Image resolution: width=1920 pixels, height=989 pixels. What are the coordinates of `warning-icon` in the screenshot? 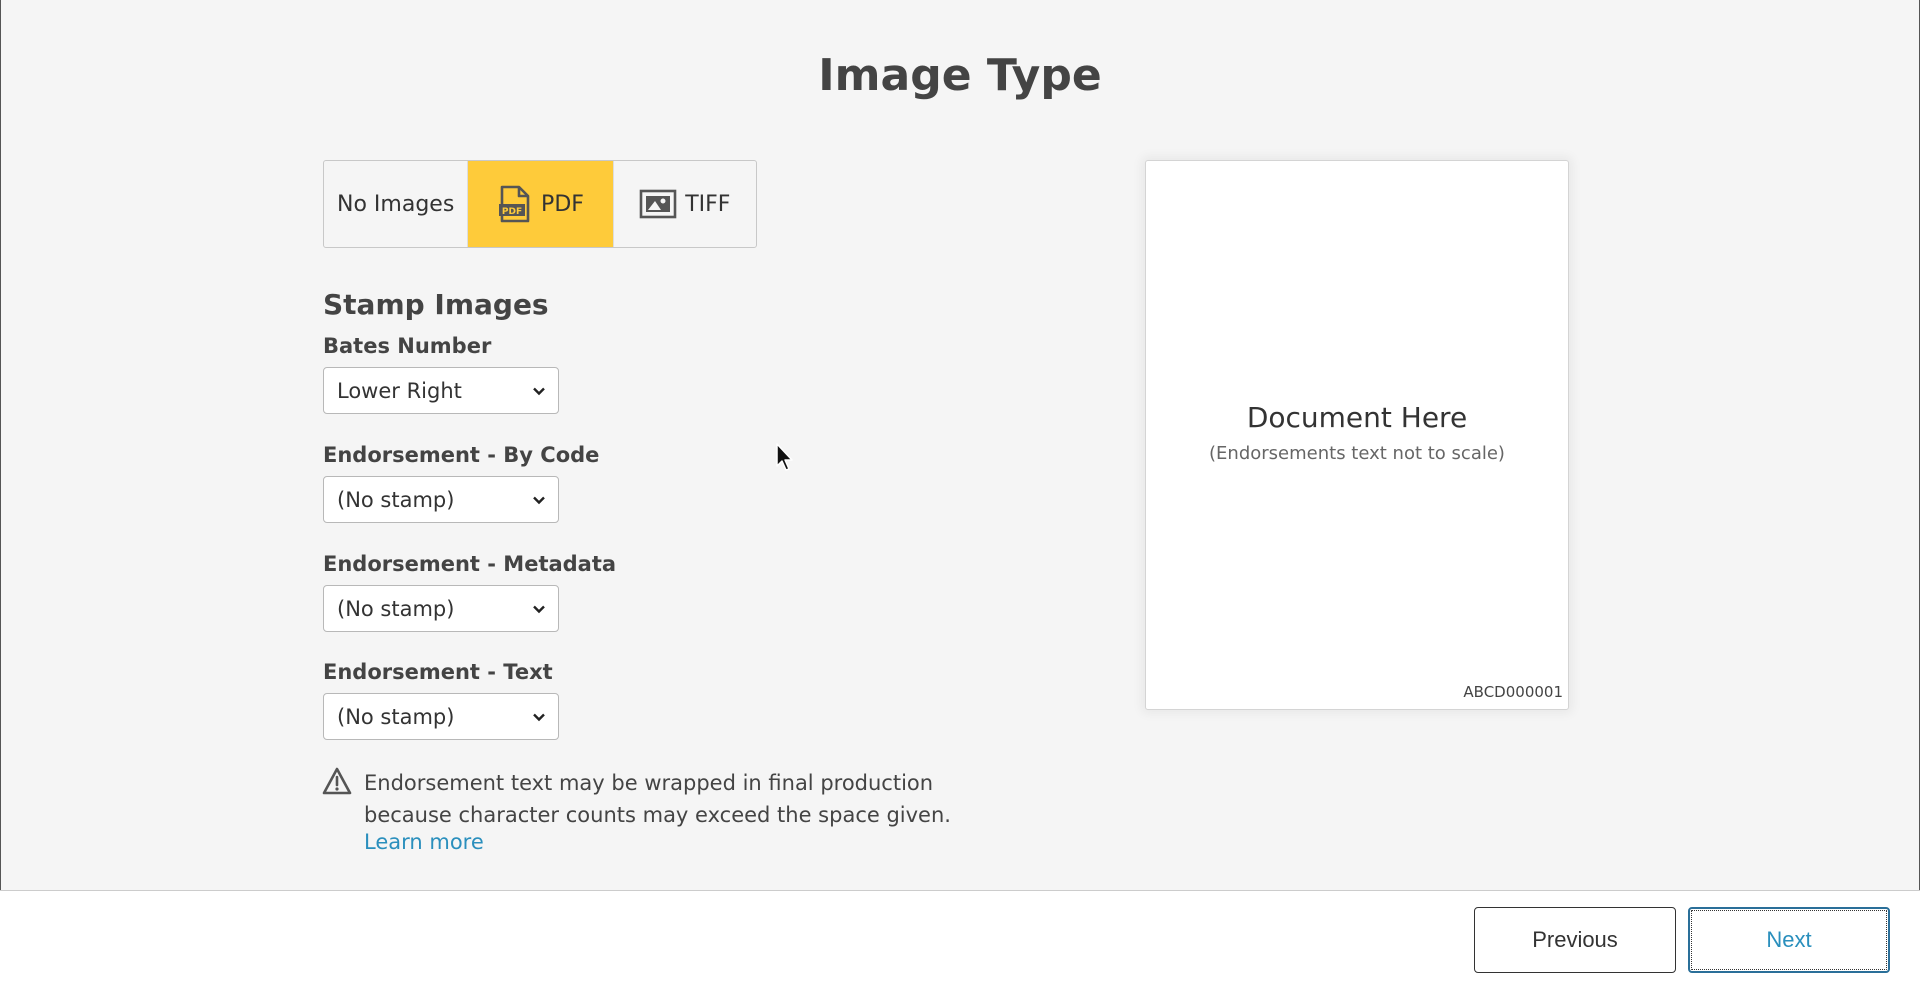 It's located at (337, 781).